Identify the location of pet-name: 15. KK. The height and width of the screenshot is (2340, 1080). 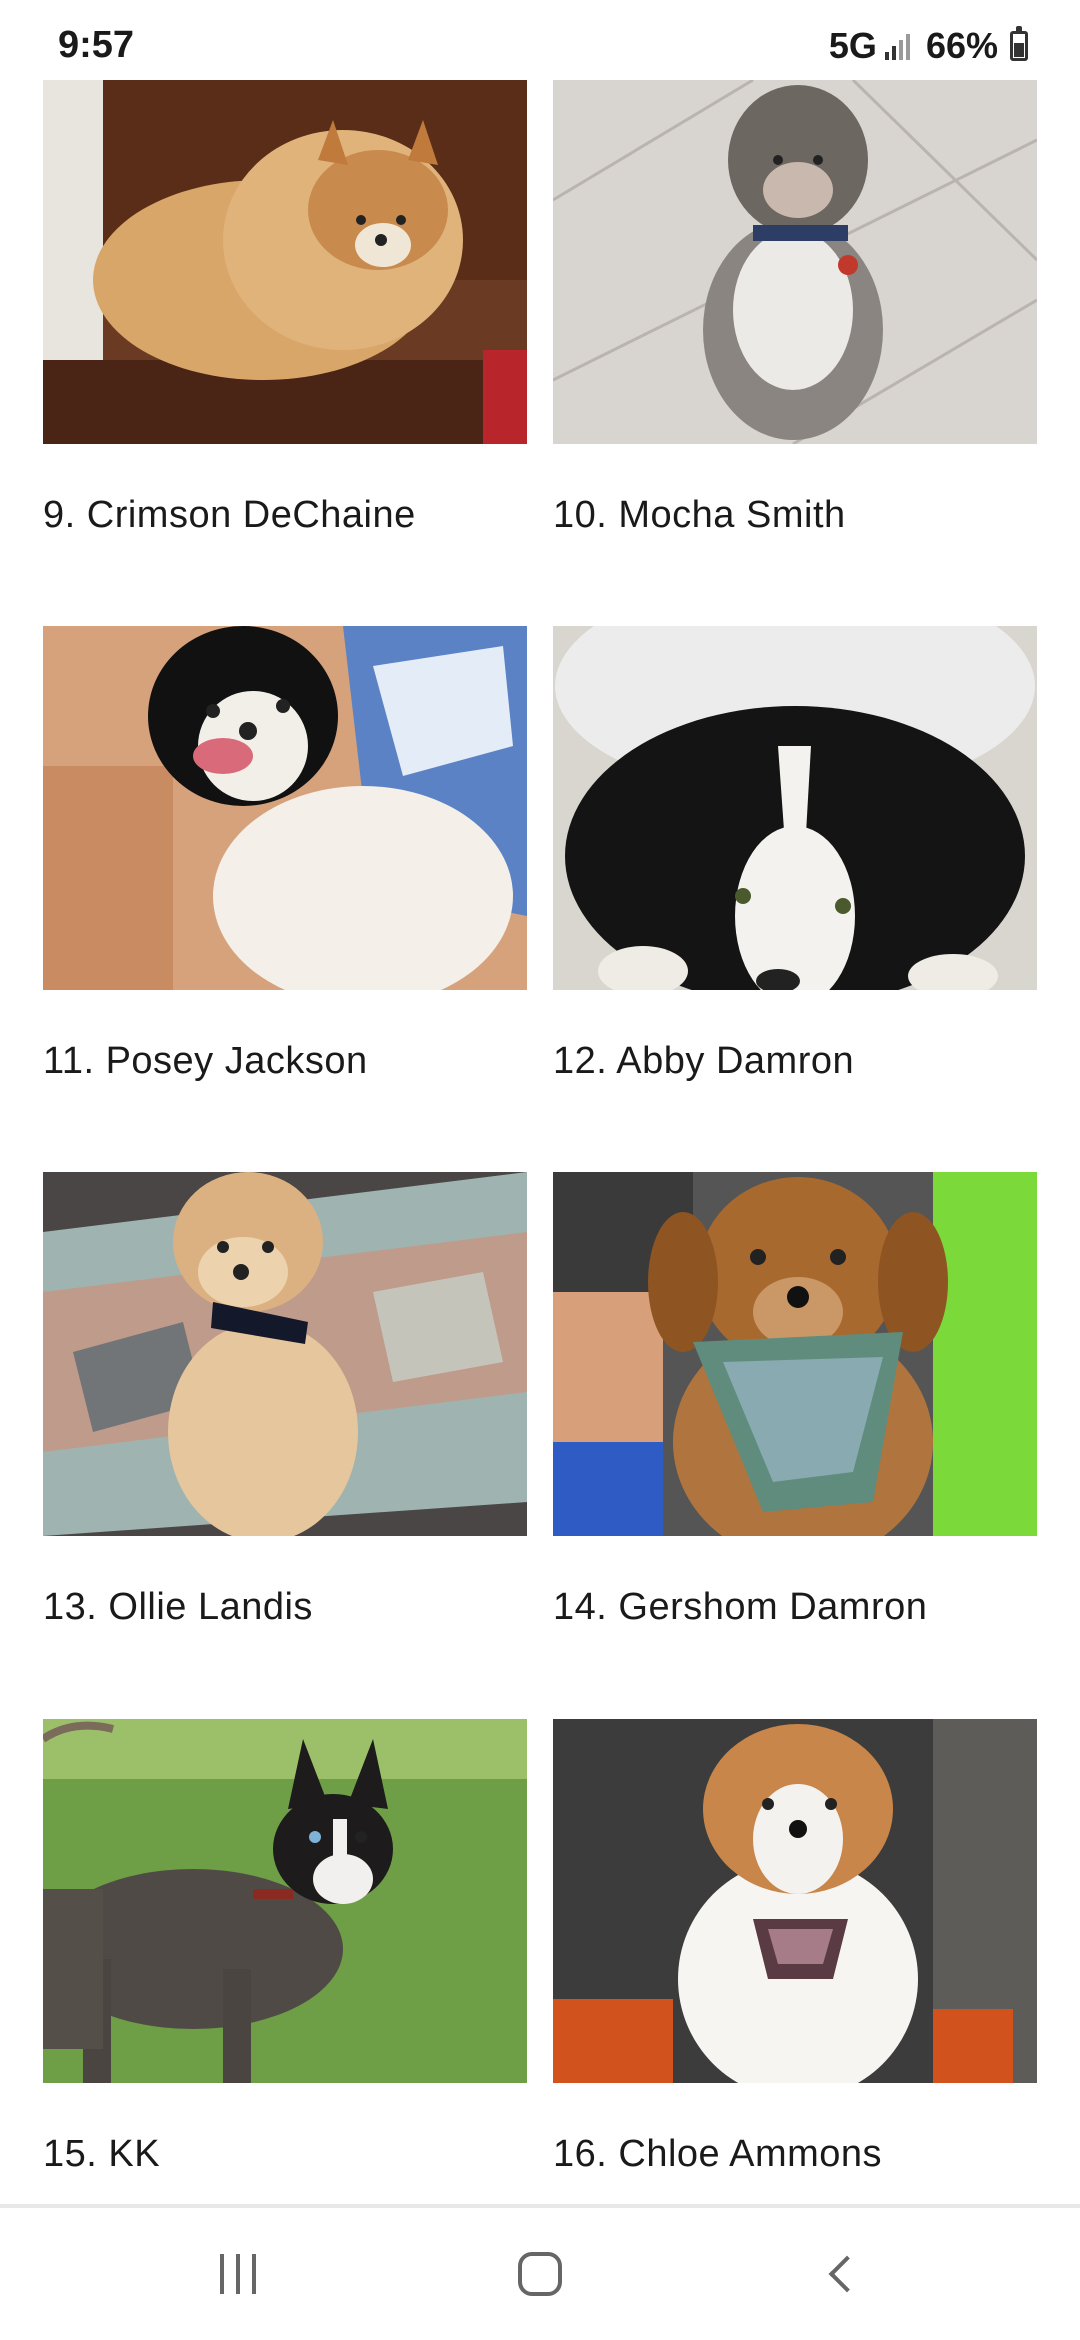
(102, 2154).